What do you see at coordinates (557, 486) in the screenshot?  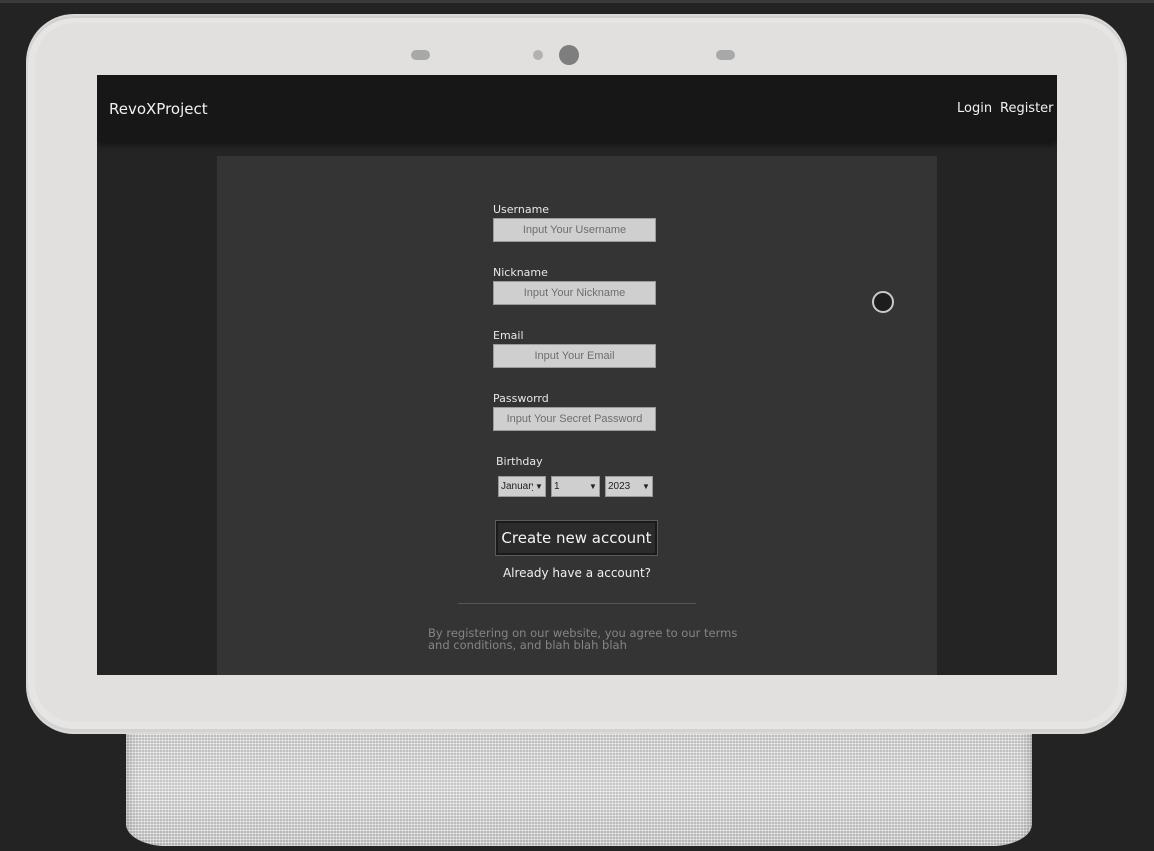 I see `birthday-day-value: 1` at bounding box center [557, 486].